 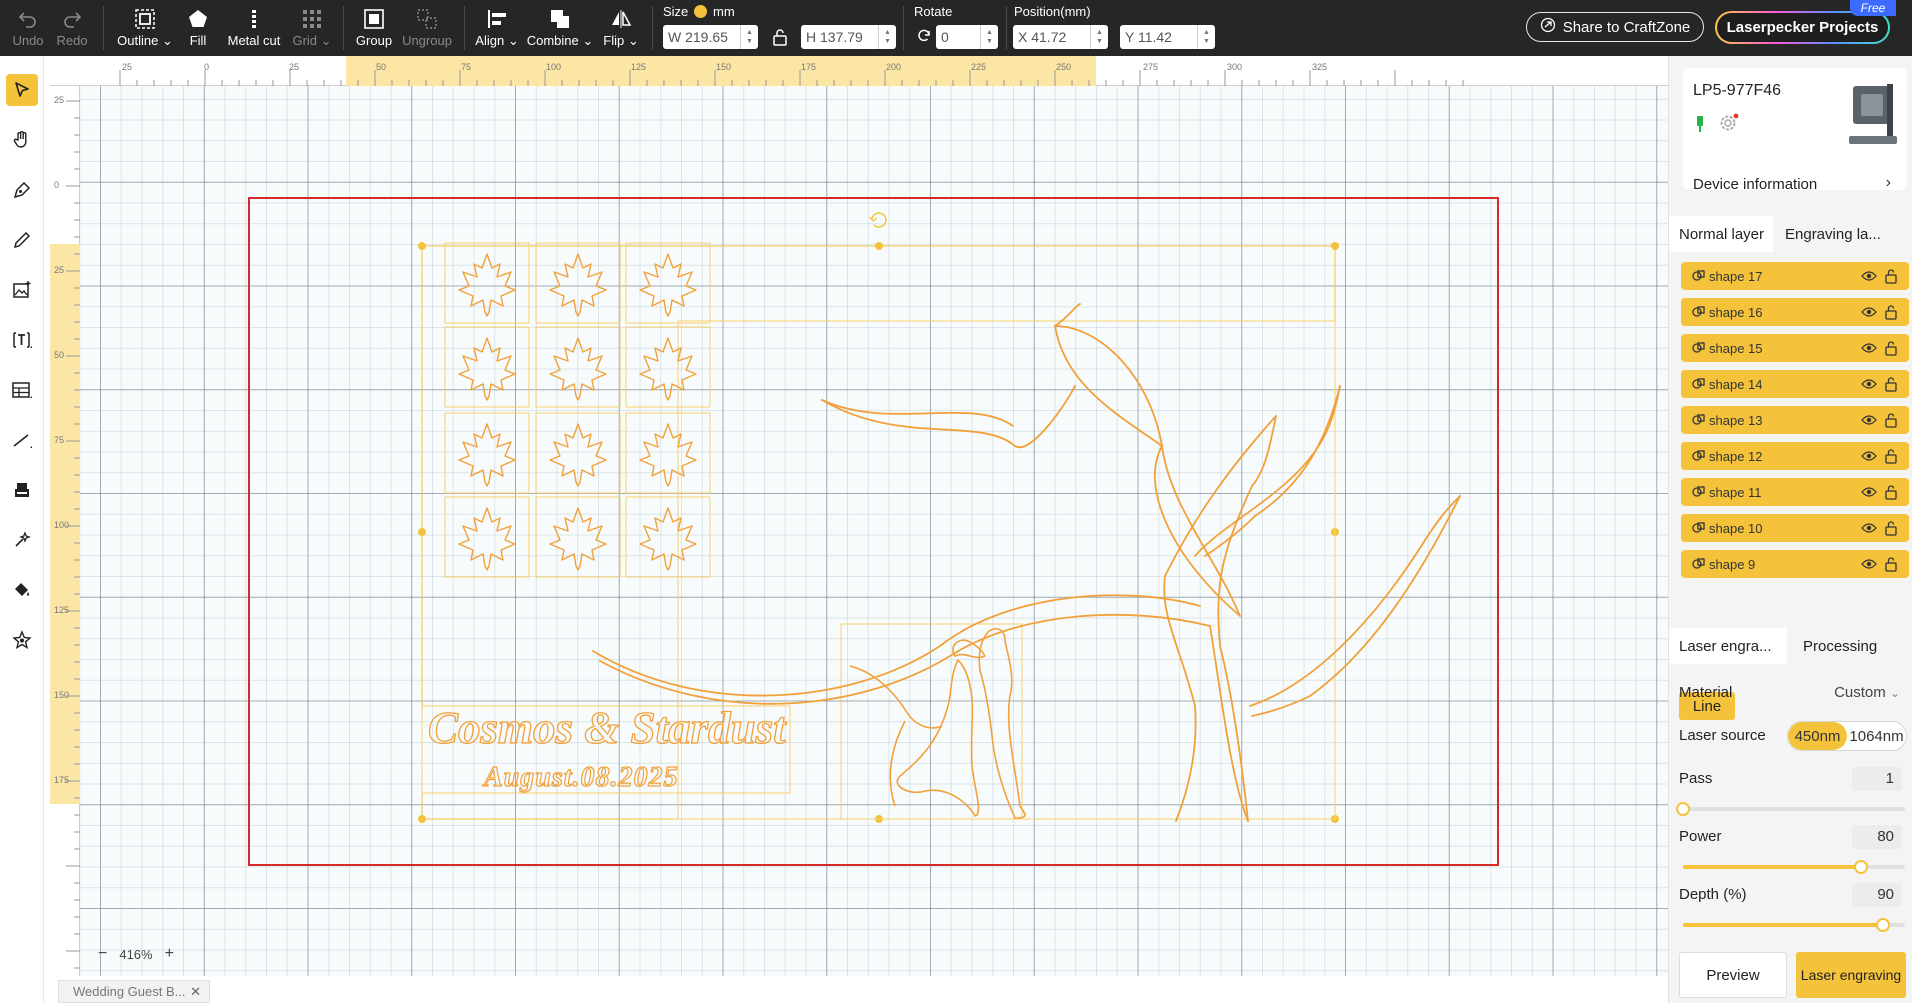 What do you see at coordinates (1876, 736) in the screenshot?
I see `source-1064nm-option: 1064nm` at bounding box center [1876, 736].